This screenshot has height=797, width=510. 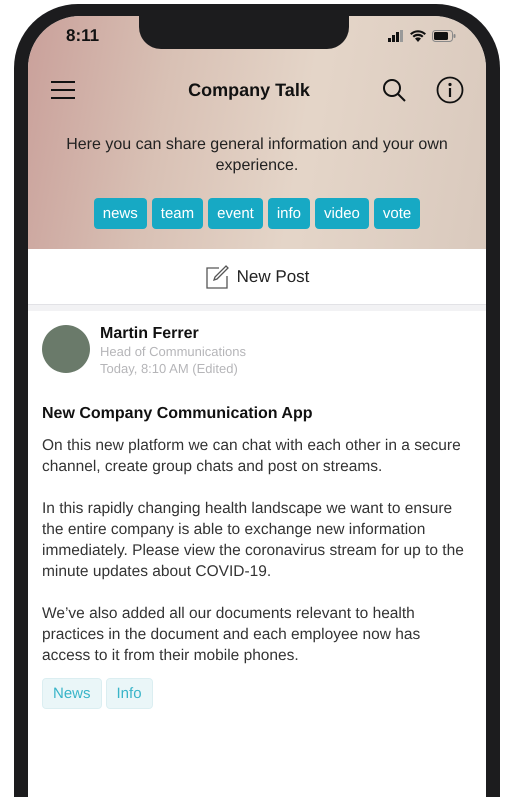 I want to click on category-chip: vote, so click(x=397, y=213).